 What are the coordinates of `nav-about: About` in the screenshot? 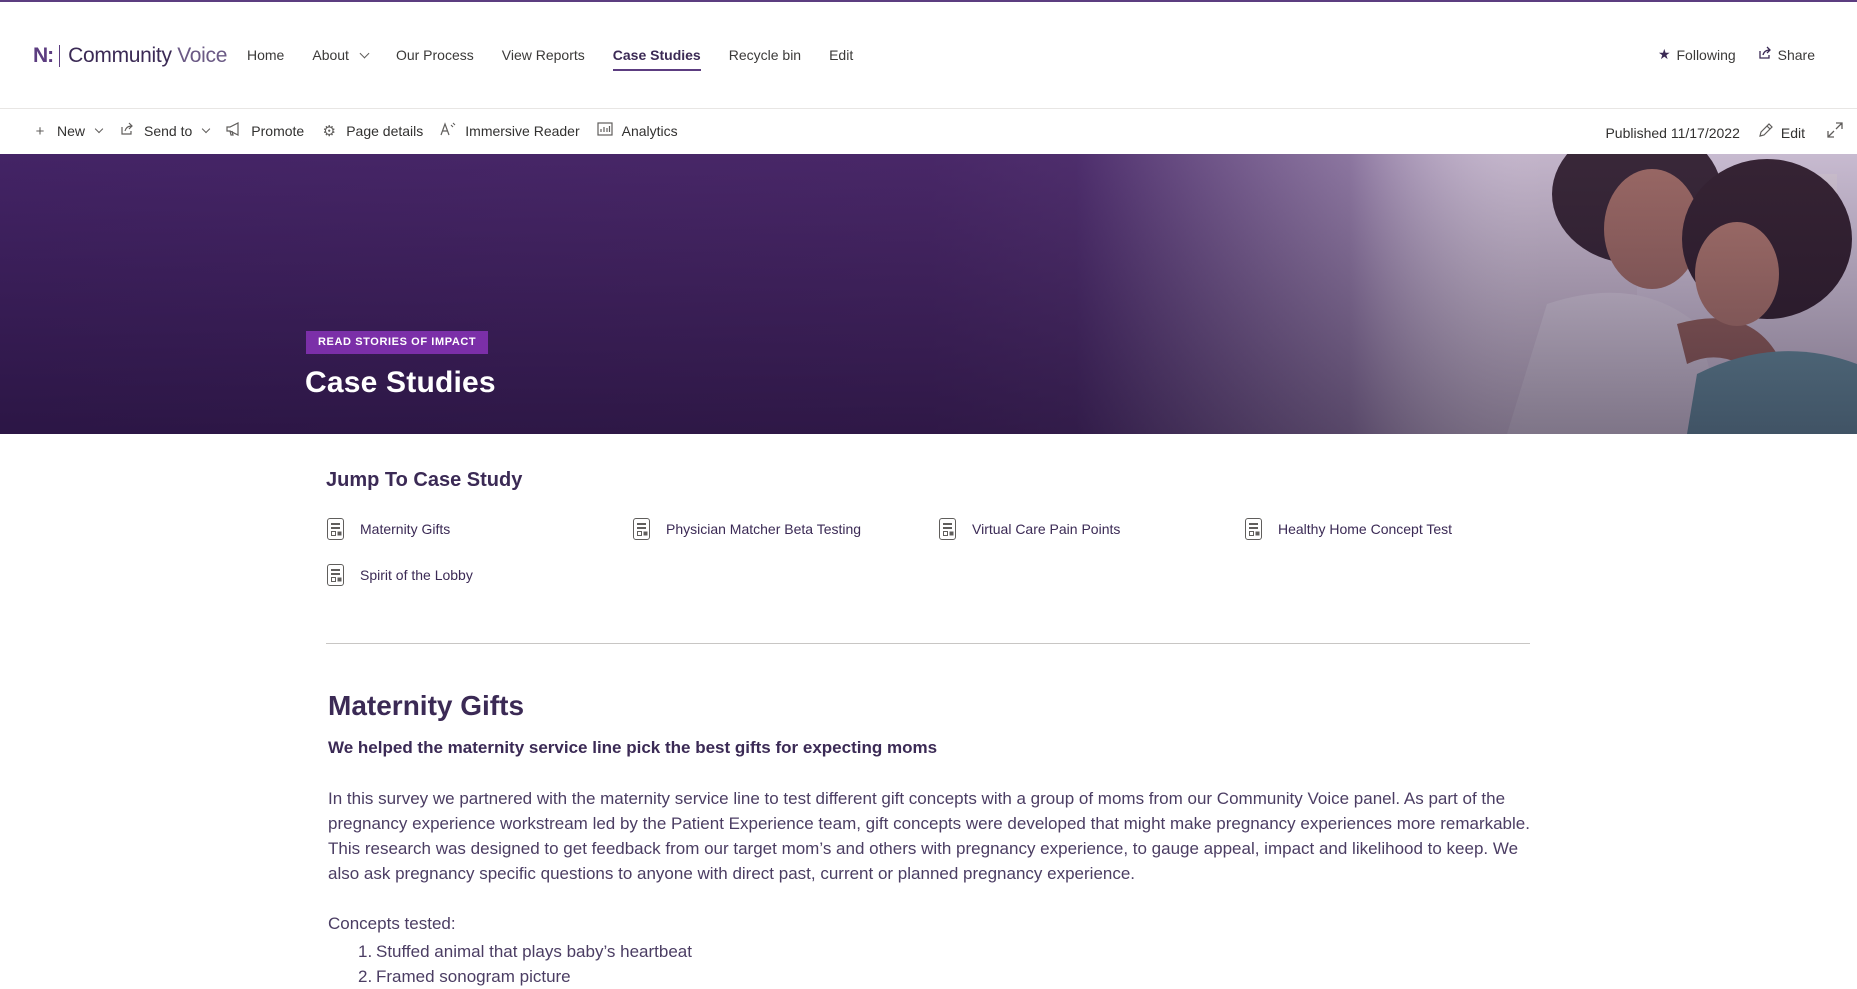 It's located at (341, 55).